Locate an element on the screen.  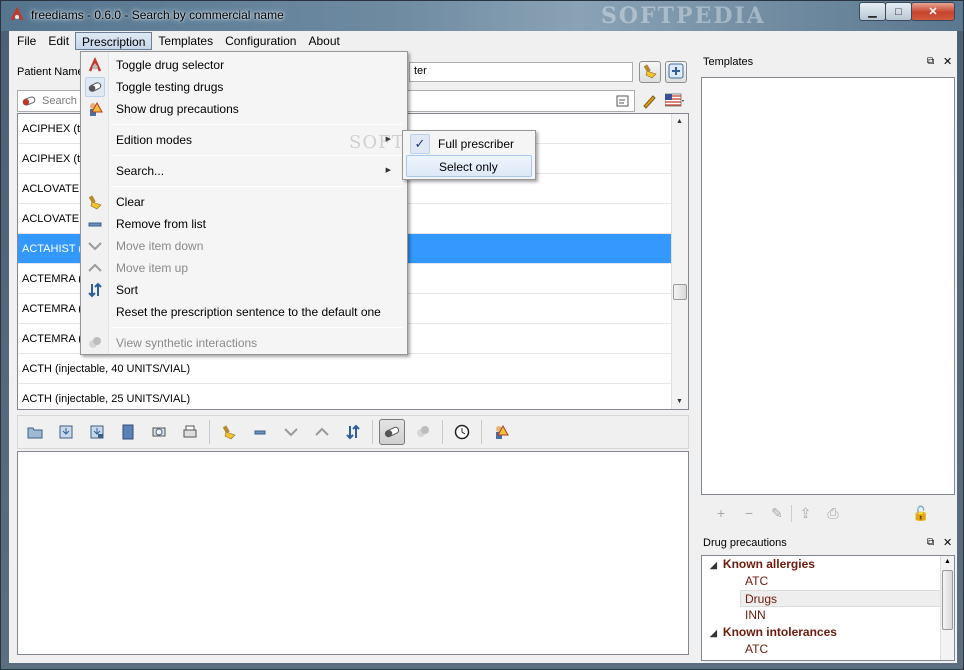
maximize-button: □ is located at coordinates (898, 11).